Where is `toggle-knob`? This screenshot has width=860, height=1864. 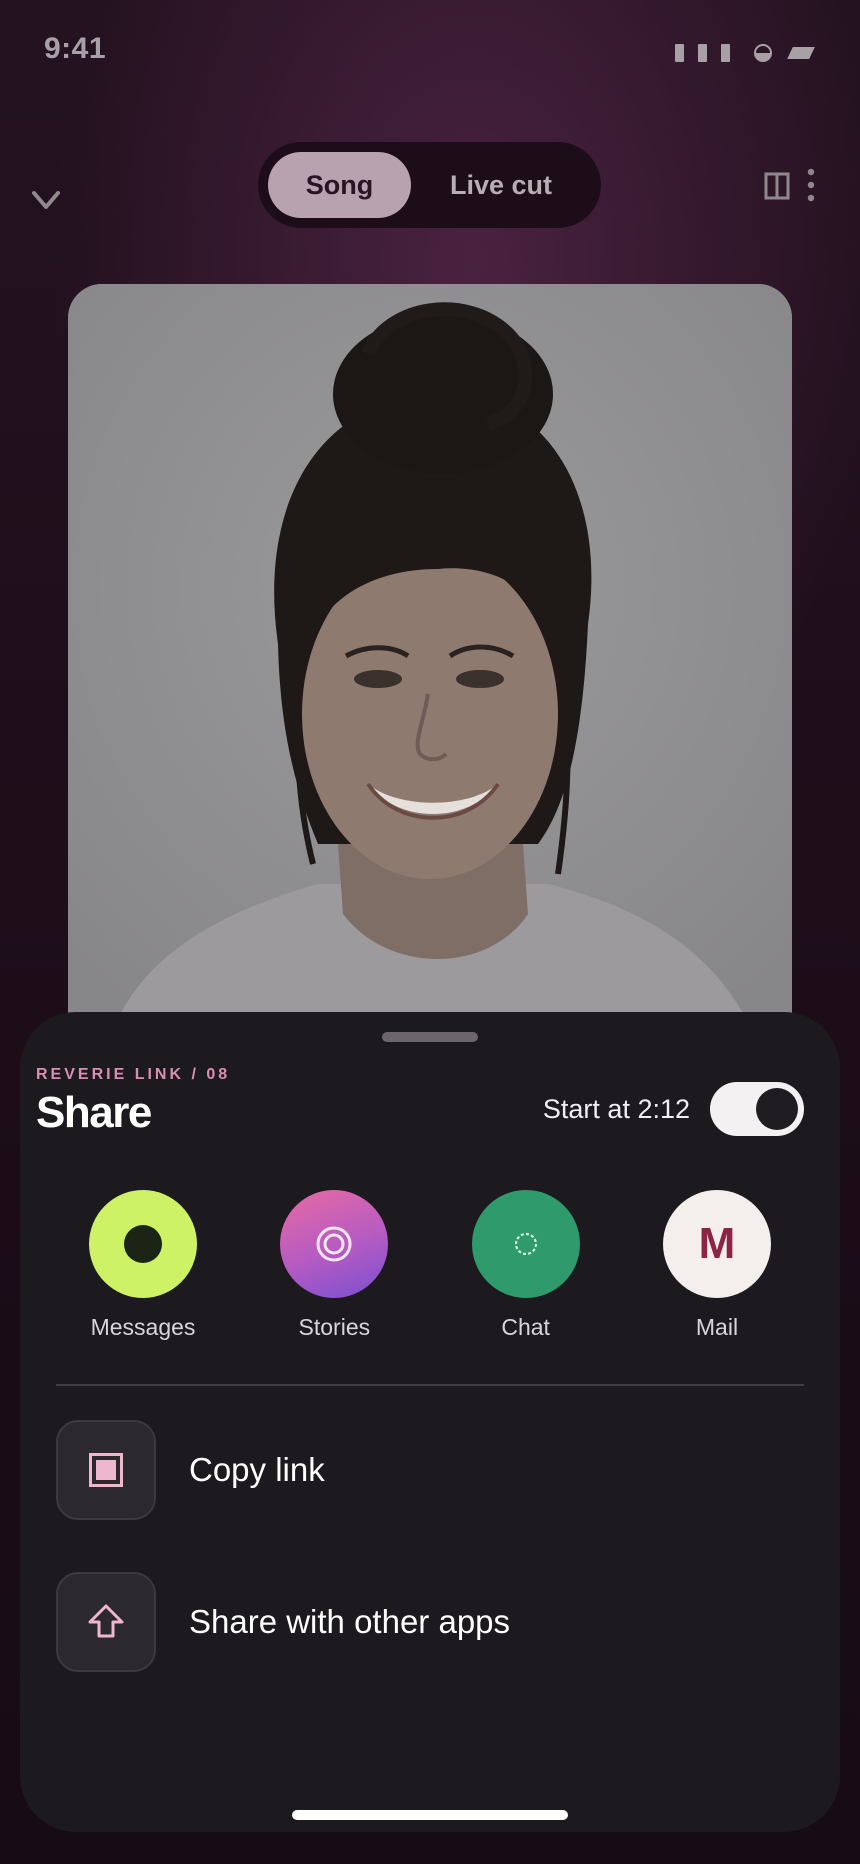
toggle-knob is located at coordinates (777, 1109).